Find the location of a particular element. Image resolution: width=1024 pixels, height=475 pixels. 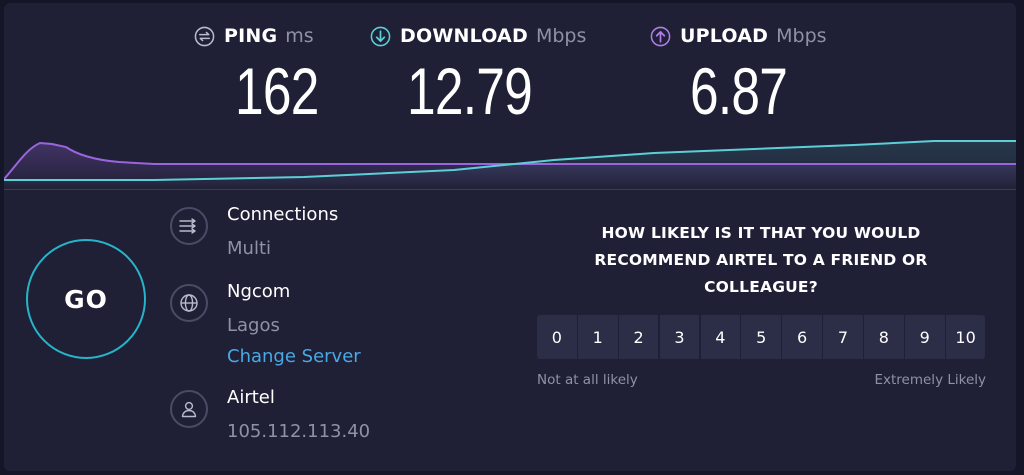

go-label: GO is located at coordinates (86, 299).